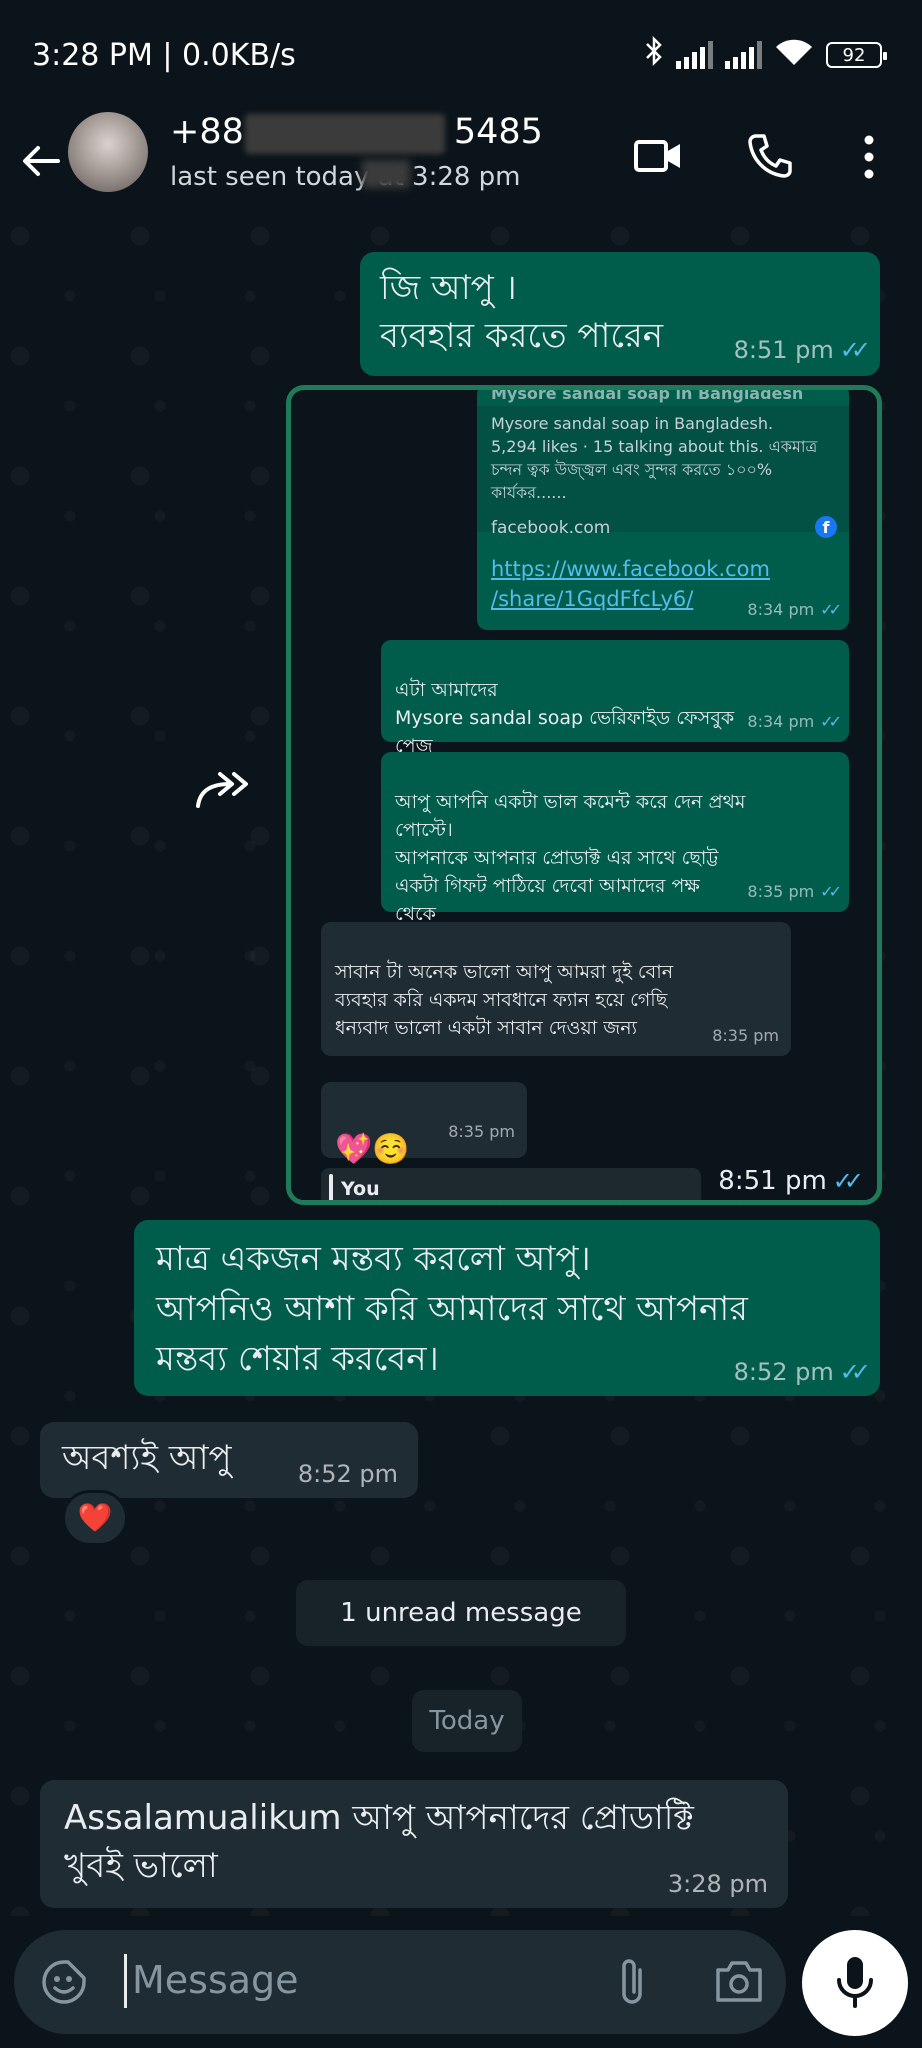  I want to click on heart-reaction: ❤️, so click(95, 1517).